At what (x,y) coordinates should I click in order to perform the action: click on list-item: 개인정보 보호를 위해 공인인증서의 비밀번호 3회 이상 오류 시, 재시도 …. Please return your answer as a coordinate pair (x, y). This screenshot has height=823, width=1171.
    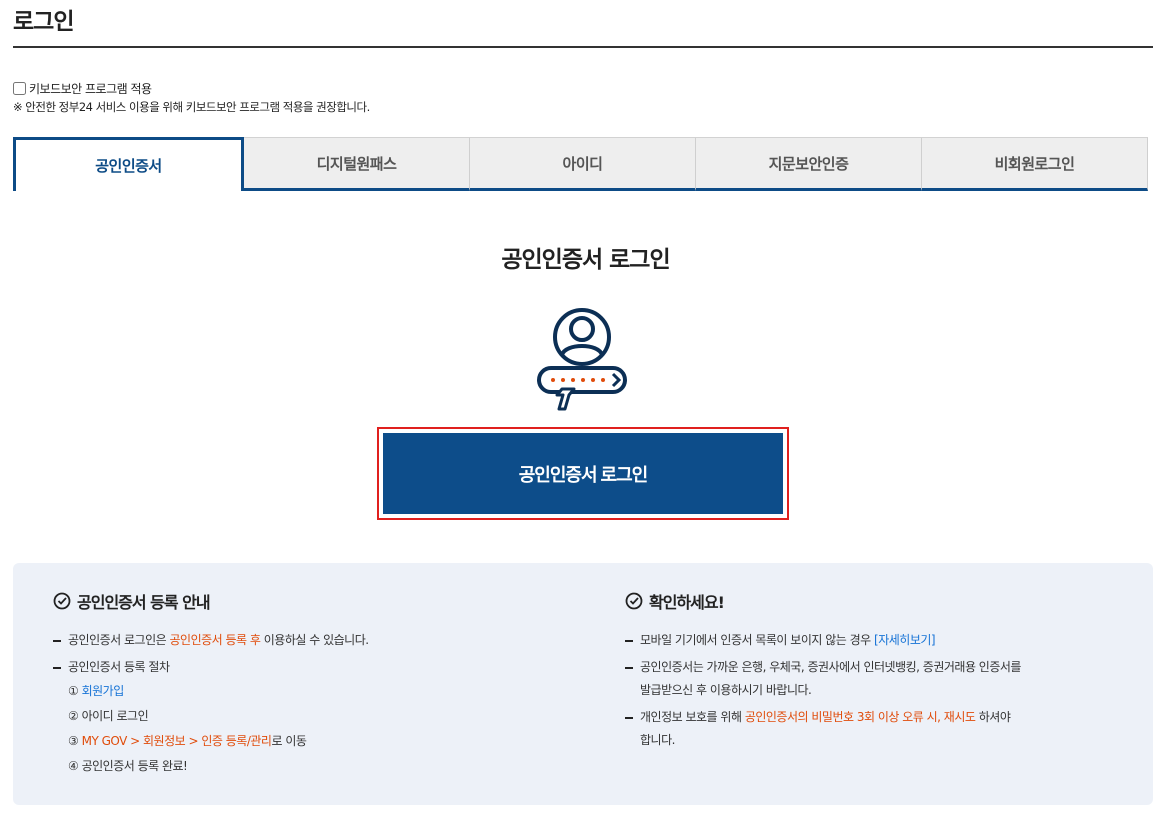
    Looking at the image, I should click on (885, 729).